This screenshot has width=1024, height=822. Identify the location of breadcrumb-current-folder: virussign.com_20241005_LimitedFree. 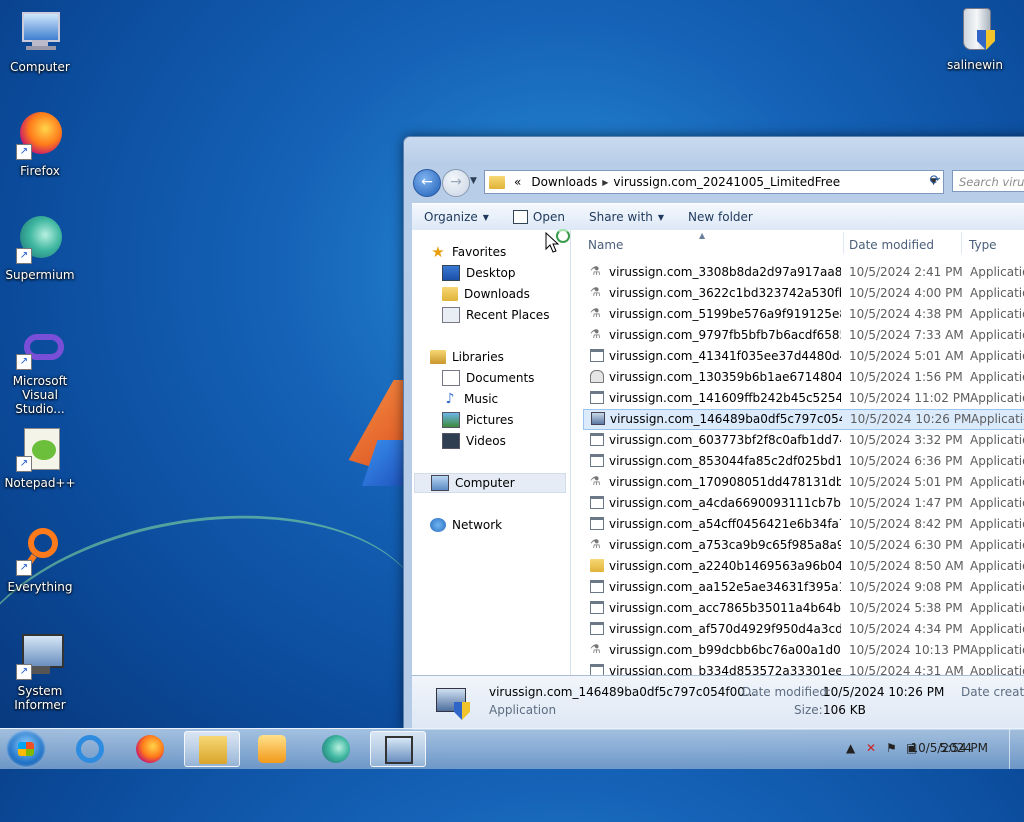
(726, 182).